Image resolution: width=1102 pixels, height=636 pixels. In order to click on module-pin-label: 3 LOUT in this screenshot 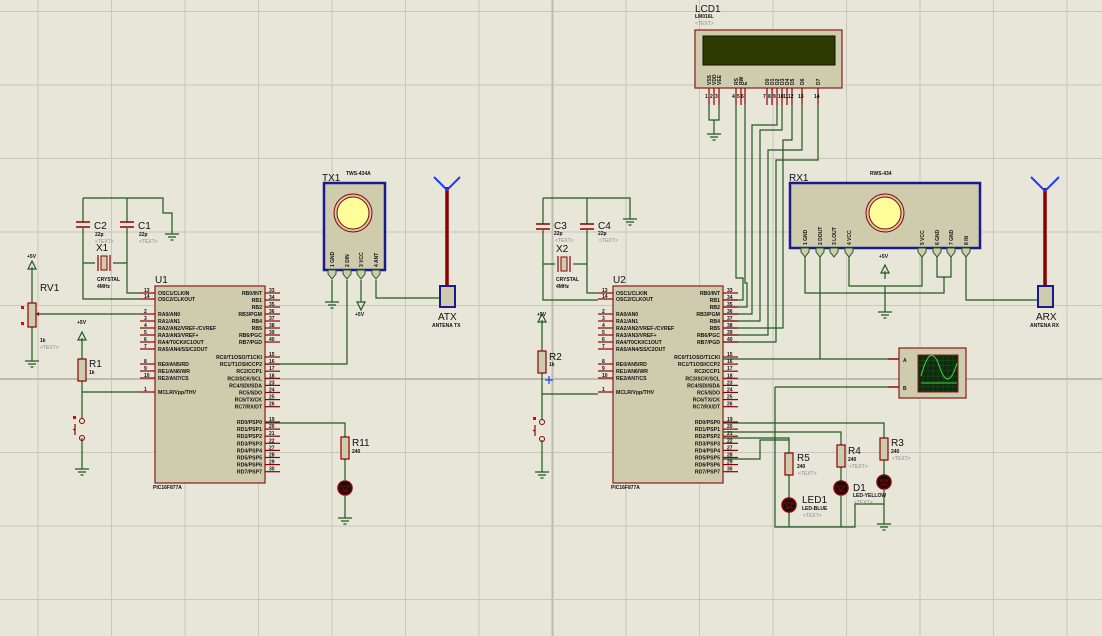, I will do `click(835, 236)`.